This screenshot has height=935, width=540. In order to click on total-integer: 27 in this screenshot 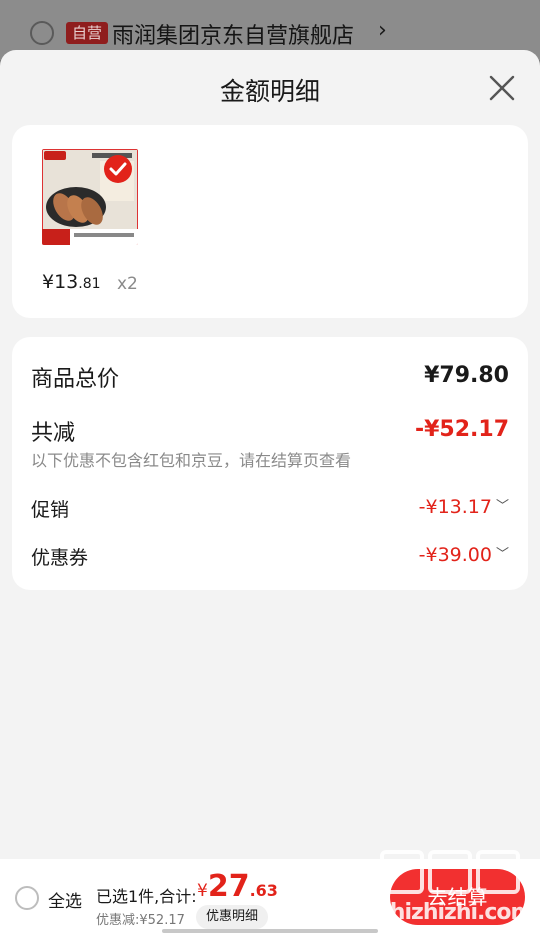, I will do `click(228, 886)`.